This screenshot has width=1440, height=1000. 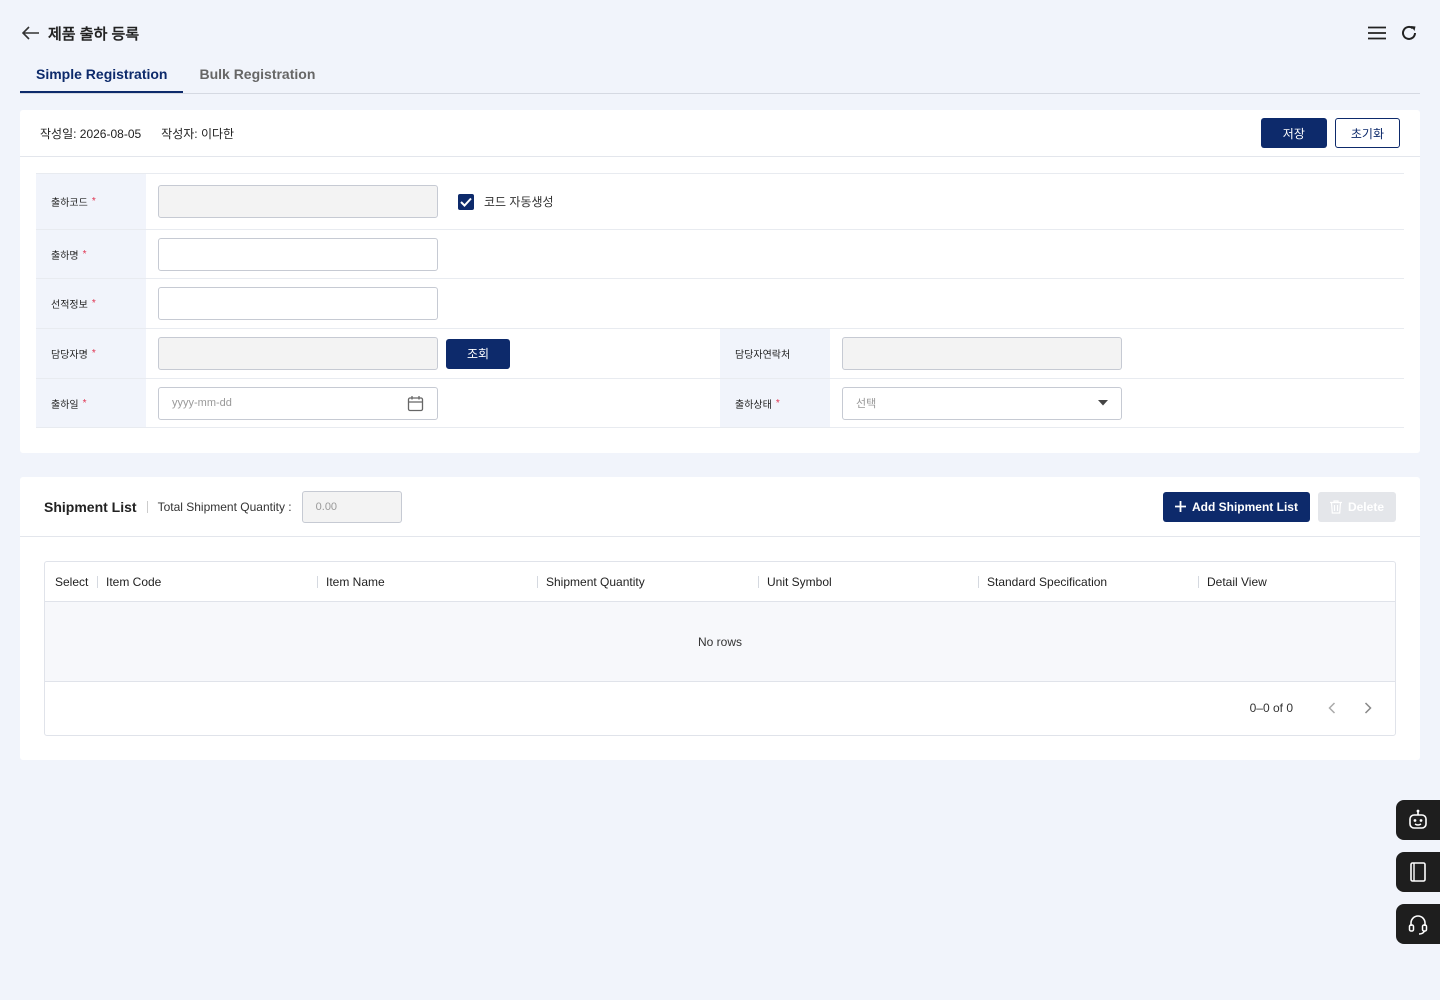 What do you see at coordinates (1180, 506) in the screenshot?
I see `plus-icon` at bounding box center [1180, 506].